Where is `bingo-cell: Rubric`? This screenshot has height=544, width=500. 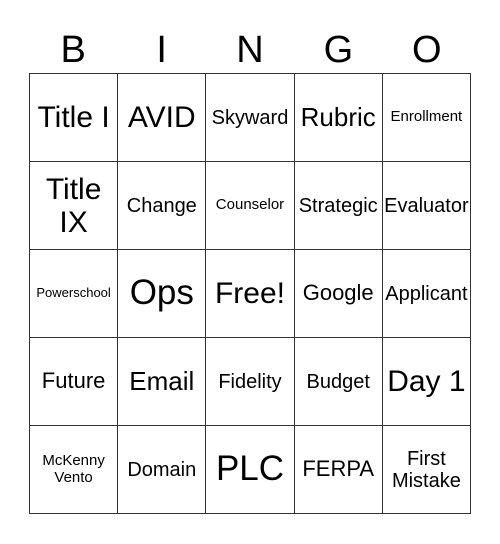 bingo-cell: Rubric is located at coordinates (338, 118).